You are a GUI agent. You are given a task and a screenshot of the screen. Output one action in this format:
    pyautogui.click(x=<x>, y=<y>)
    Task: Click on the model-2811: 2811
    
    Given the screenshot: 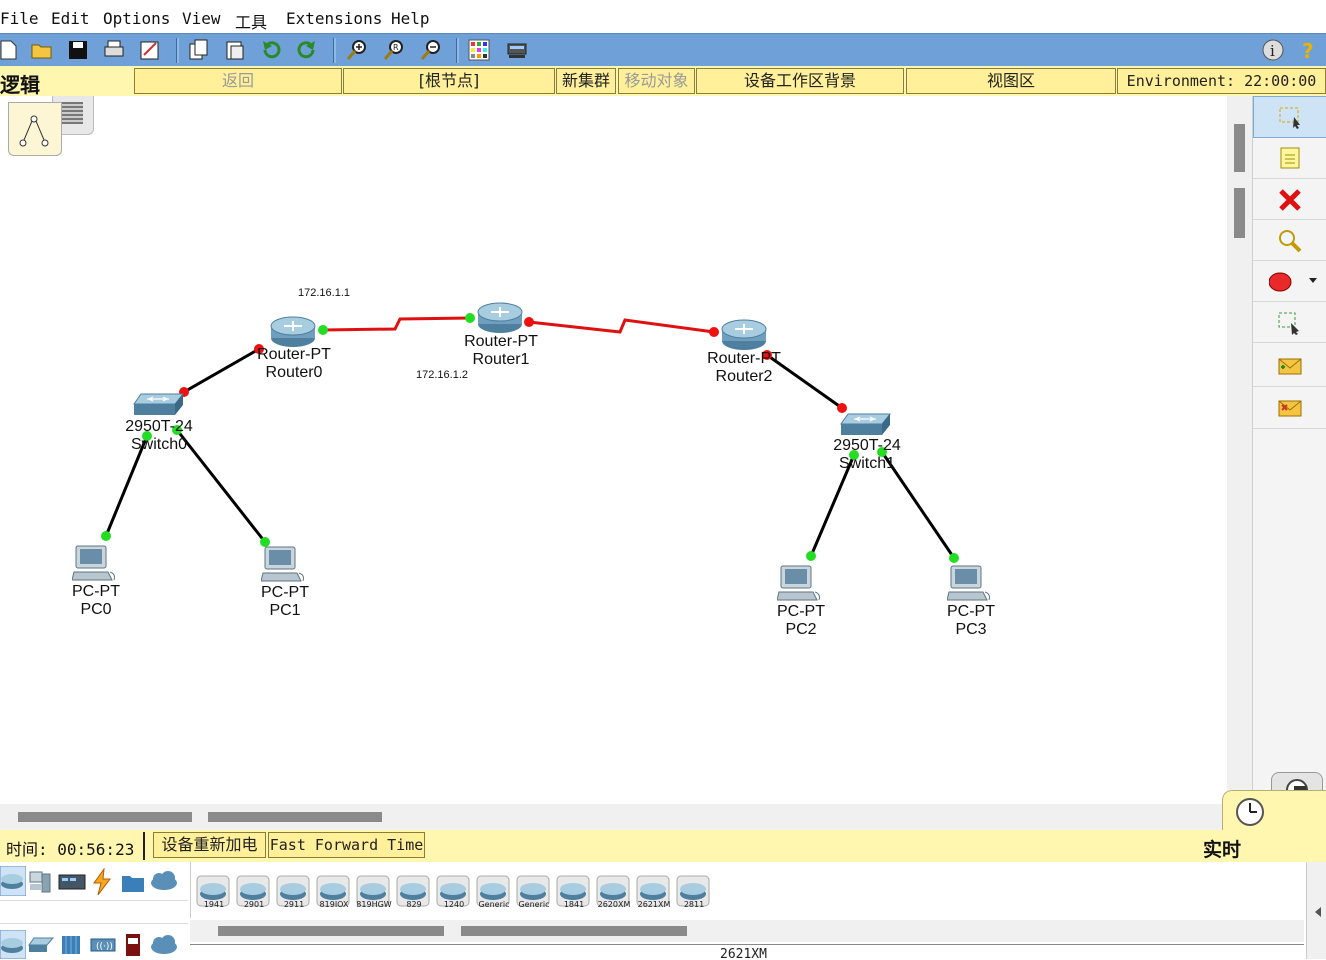 What is the action you would take?
    pyautogui.click(x=694, y=887)
    